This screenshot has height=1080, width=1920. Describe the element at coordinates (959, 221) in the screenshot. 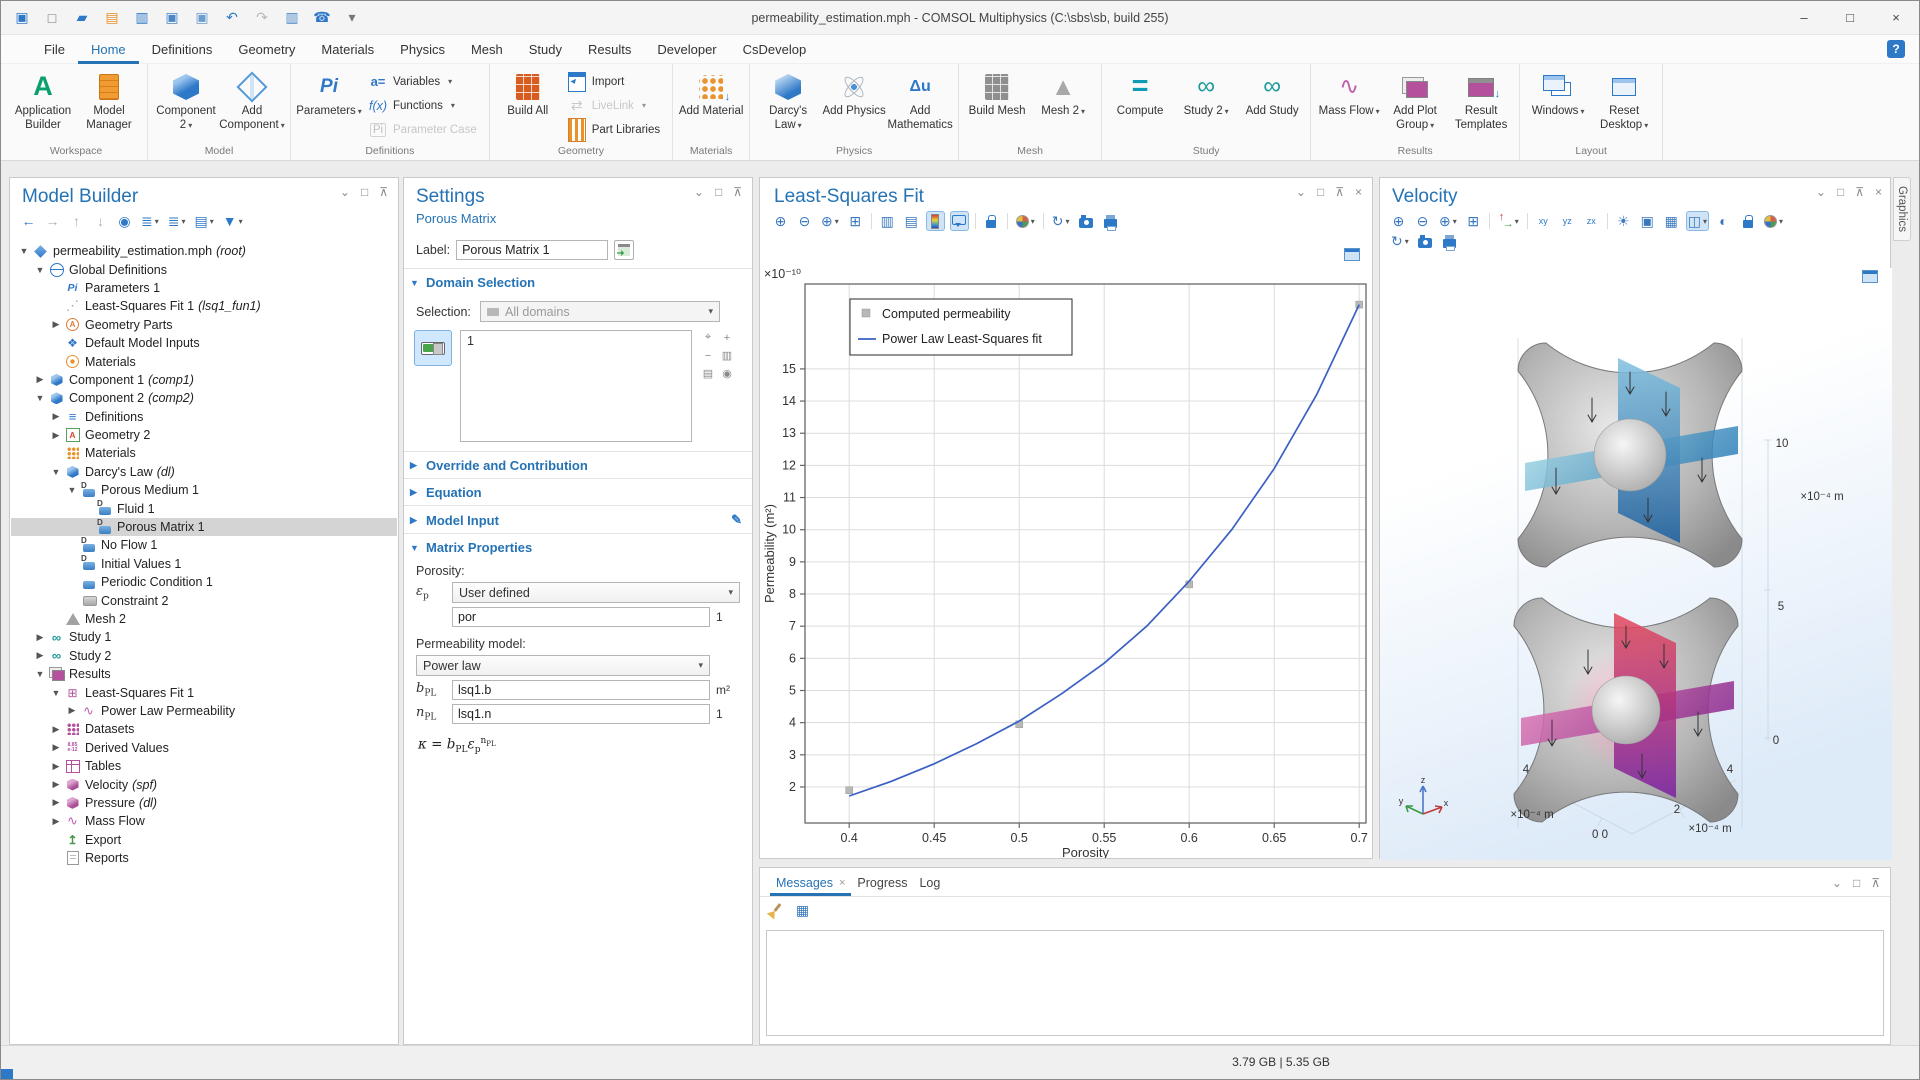

I see `tooltip-icon` at that location.